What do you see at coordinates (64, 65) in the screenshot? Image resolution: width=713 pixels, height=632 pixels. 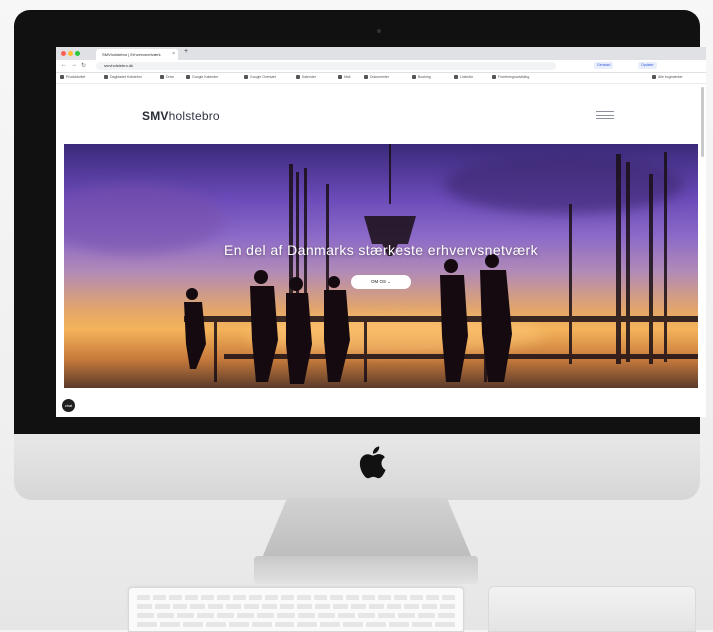 I see `back-button: ←` at bounding box center [64, 65].